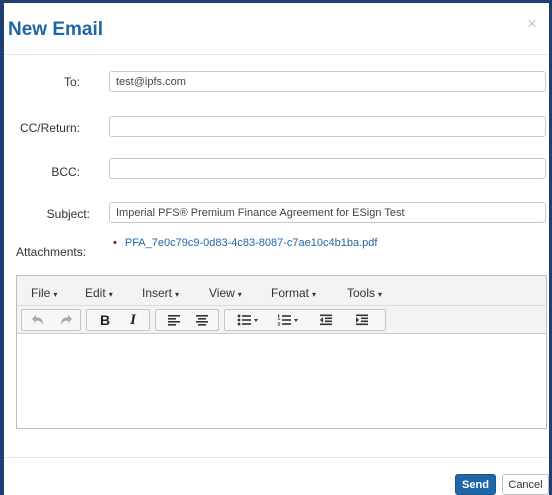 The width and height of the screenshot is (552, 495). I want to click on editor-toolbar: B I, so click(281, 320).